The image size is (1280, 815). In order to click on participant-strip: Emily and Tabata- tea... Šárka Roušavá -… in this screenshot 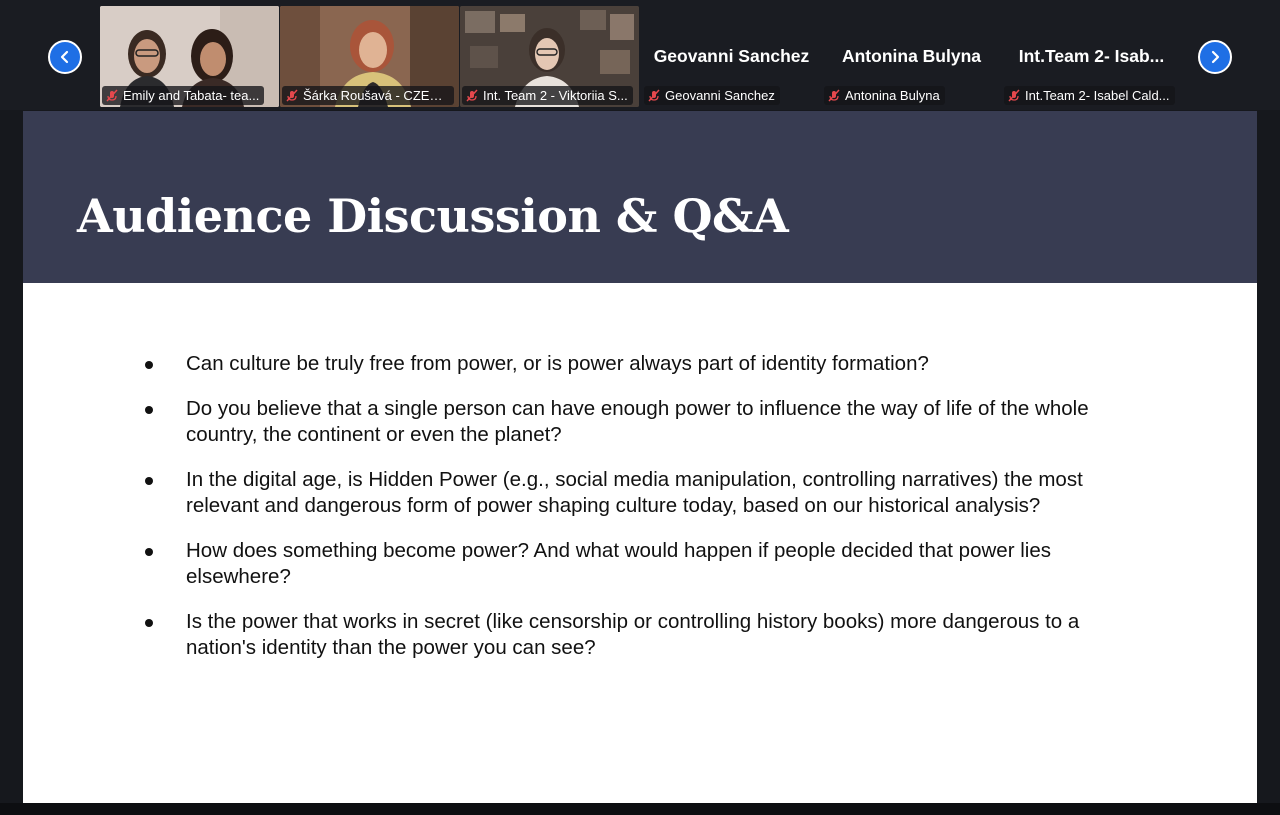, I will do `click(640, 55)`.